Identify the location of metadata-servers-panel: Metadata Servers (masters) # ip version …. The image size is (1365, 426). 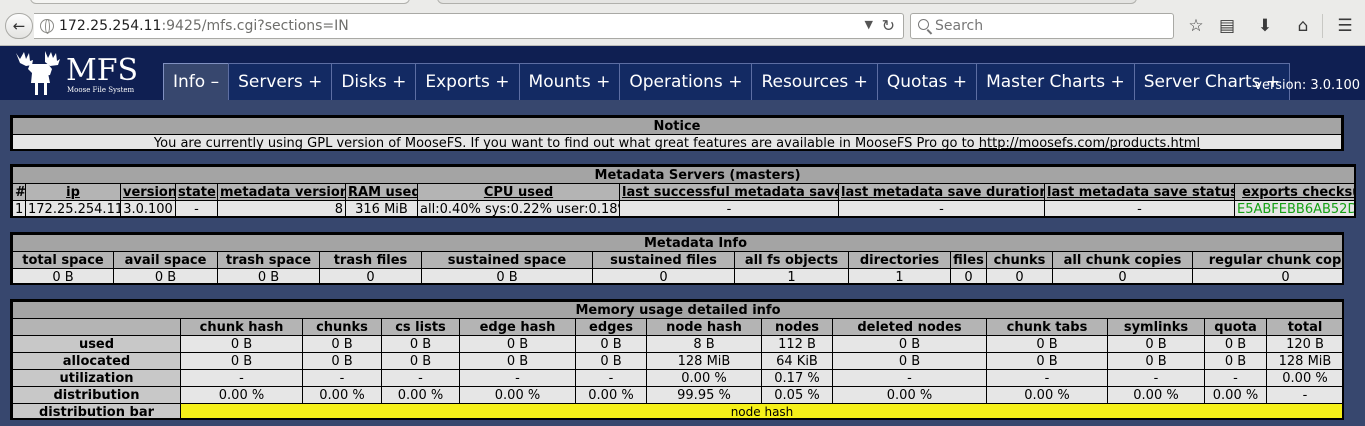
(683, 191).